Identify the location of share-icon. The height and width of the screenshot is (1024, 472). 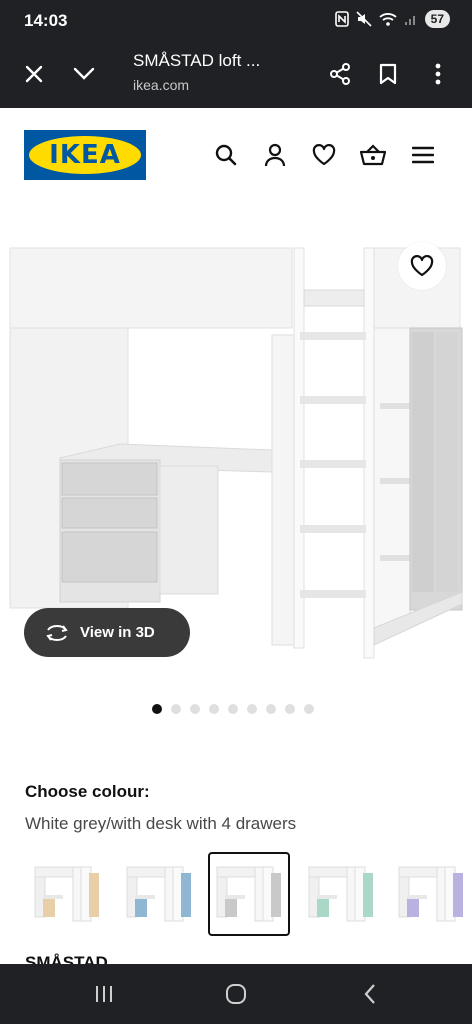
(340, 74).